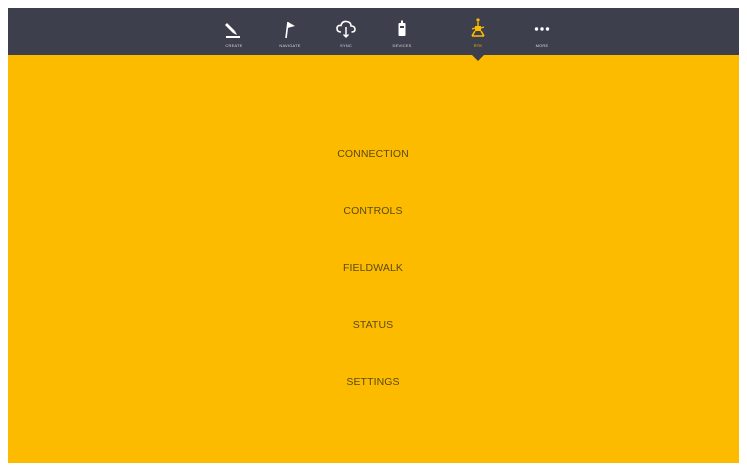  I want to click on nav-create-button: Create, so click(234, 31).